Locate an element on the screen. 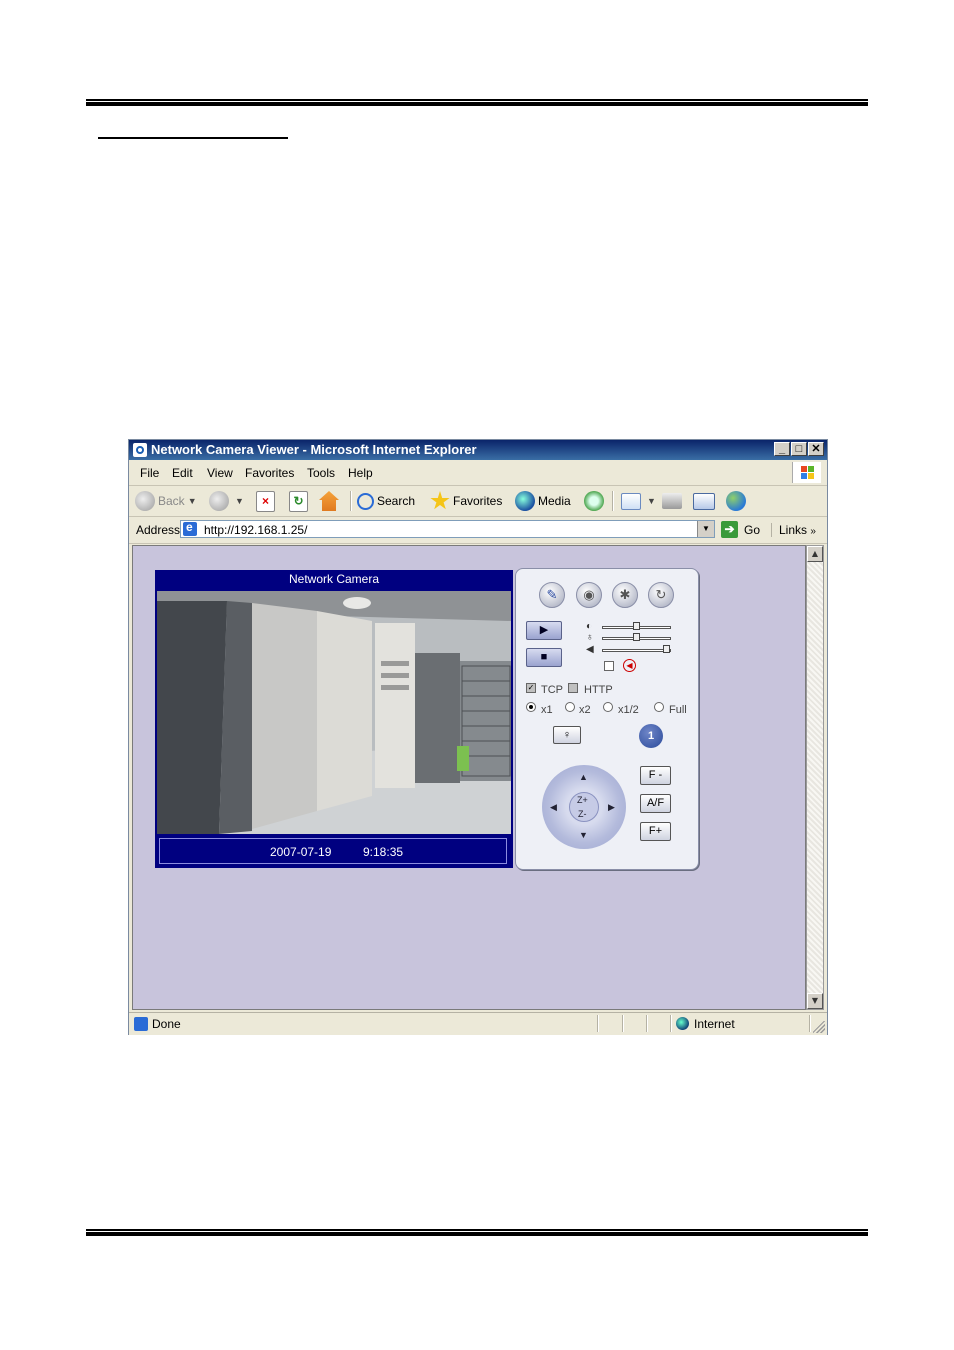  refresh-view-button: ↻ is located at coordinates (661, 595).